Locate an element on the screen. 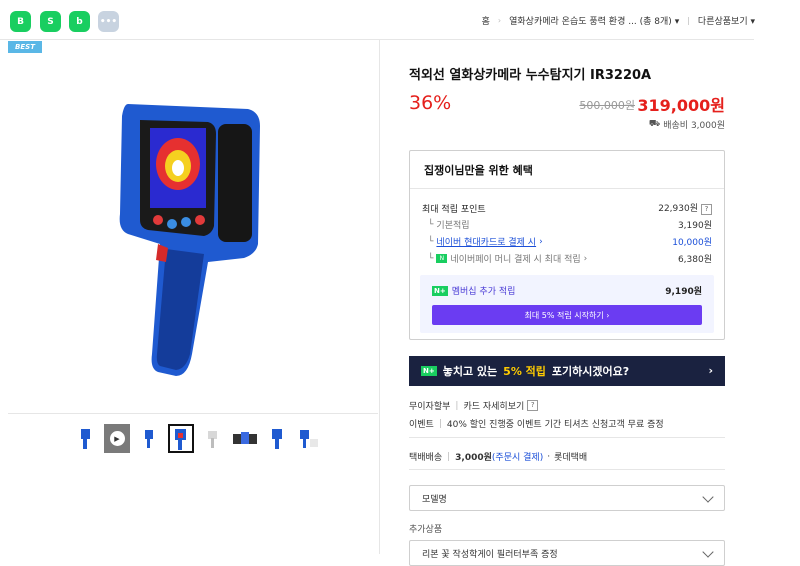 Image resolution: width=800 pixels, height=566 pixels. banner-text-pre: 놓치고 있는 is located at coordinates (470, 371).